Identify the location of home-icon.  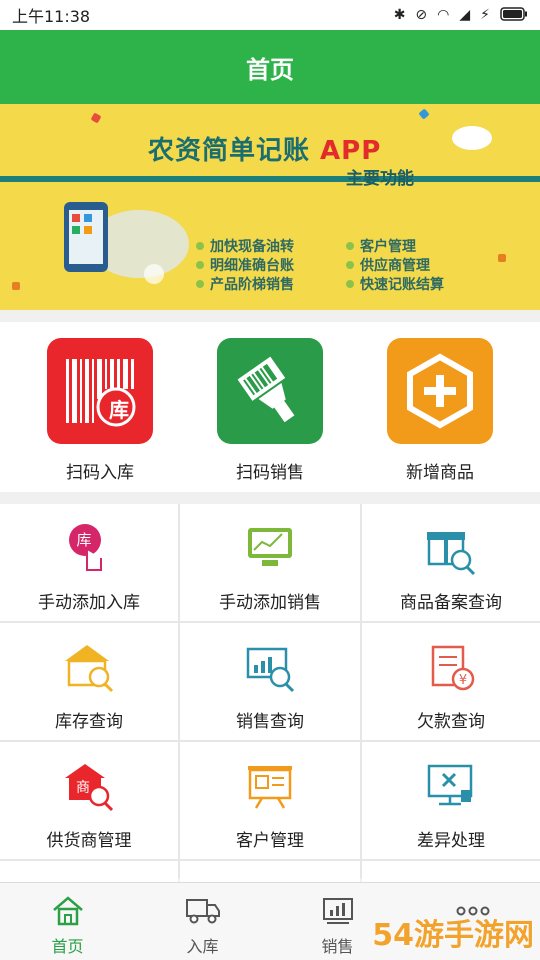
(68, 911).